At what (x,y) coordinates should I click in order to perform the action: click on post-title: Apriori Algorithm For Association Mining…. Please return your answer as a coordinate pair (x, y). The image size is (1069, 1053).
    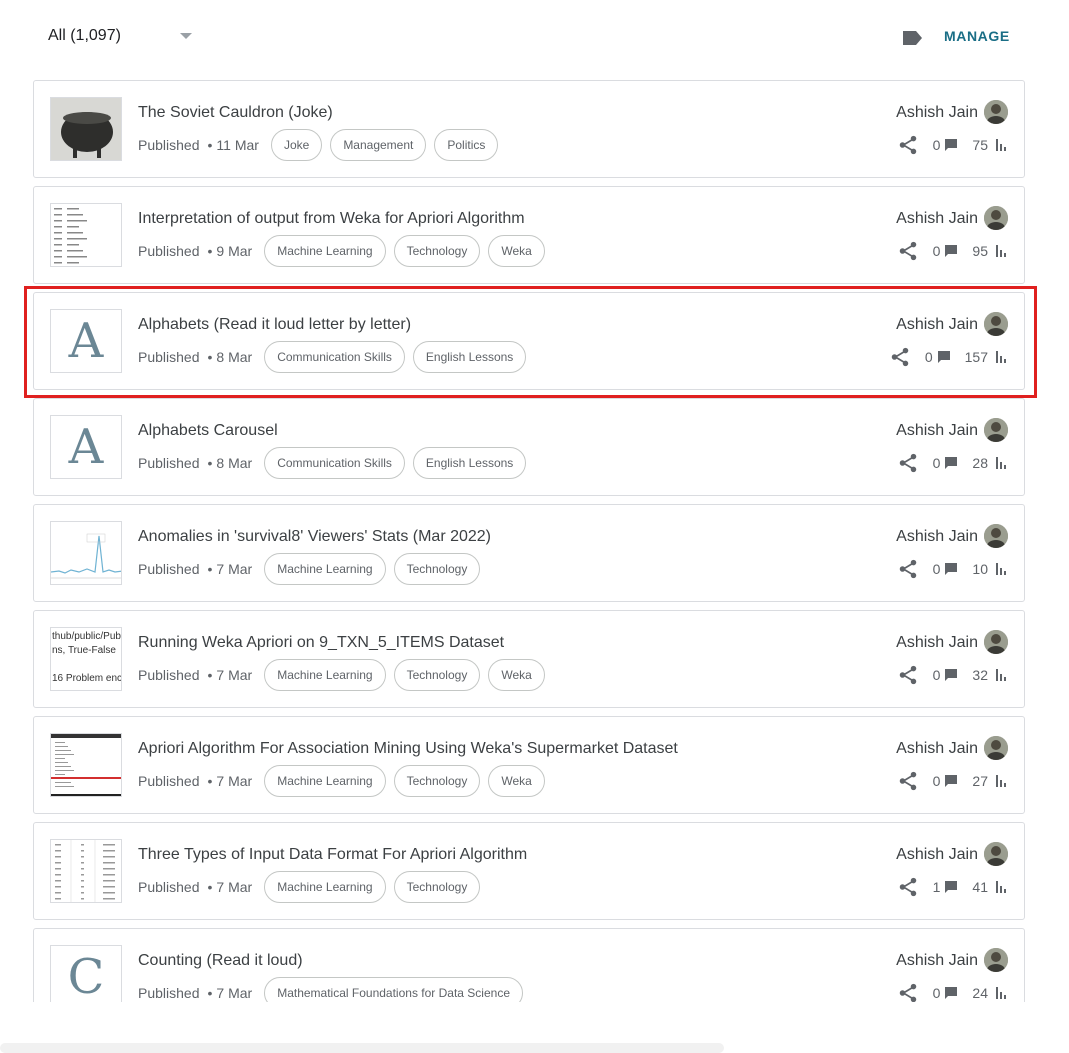
    Looking at the image, I should click on (408, 749).